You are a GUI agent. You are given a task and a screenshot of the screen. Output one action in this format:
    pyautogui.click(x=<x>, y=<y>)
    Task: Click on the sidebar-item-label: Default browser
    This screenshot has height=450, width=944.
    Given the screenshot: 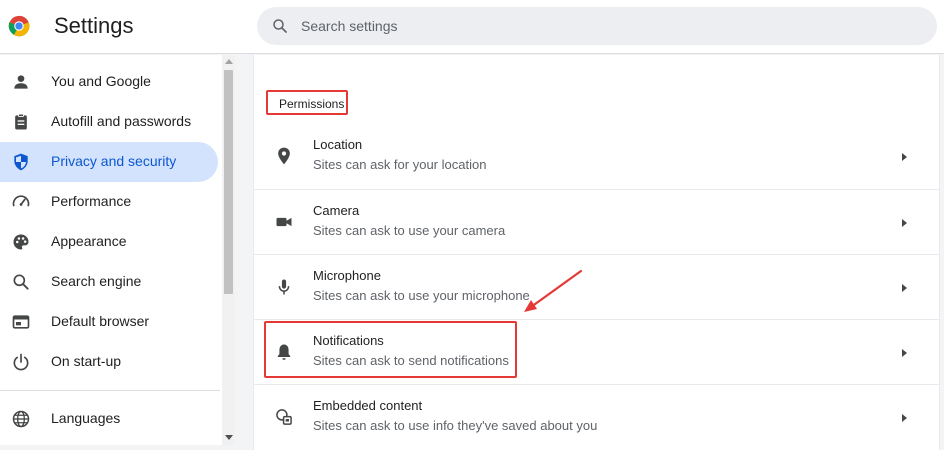 What is the action you would take?
    pyautogui.click(x=100, y=321)
    